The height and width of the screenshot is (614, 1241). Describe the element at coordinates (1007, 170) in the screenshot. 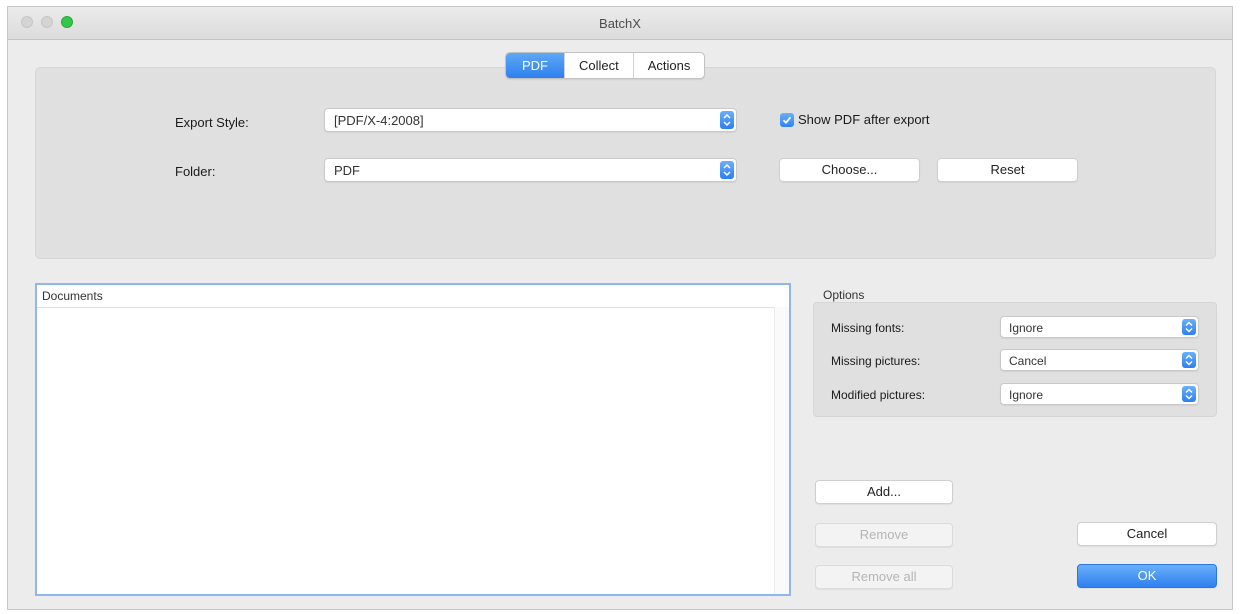

I see `reset-folder-button: Reset` at that location.